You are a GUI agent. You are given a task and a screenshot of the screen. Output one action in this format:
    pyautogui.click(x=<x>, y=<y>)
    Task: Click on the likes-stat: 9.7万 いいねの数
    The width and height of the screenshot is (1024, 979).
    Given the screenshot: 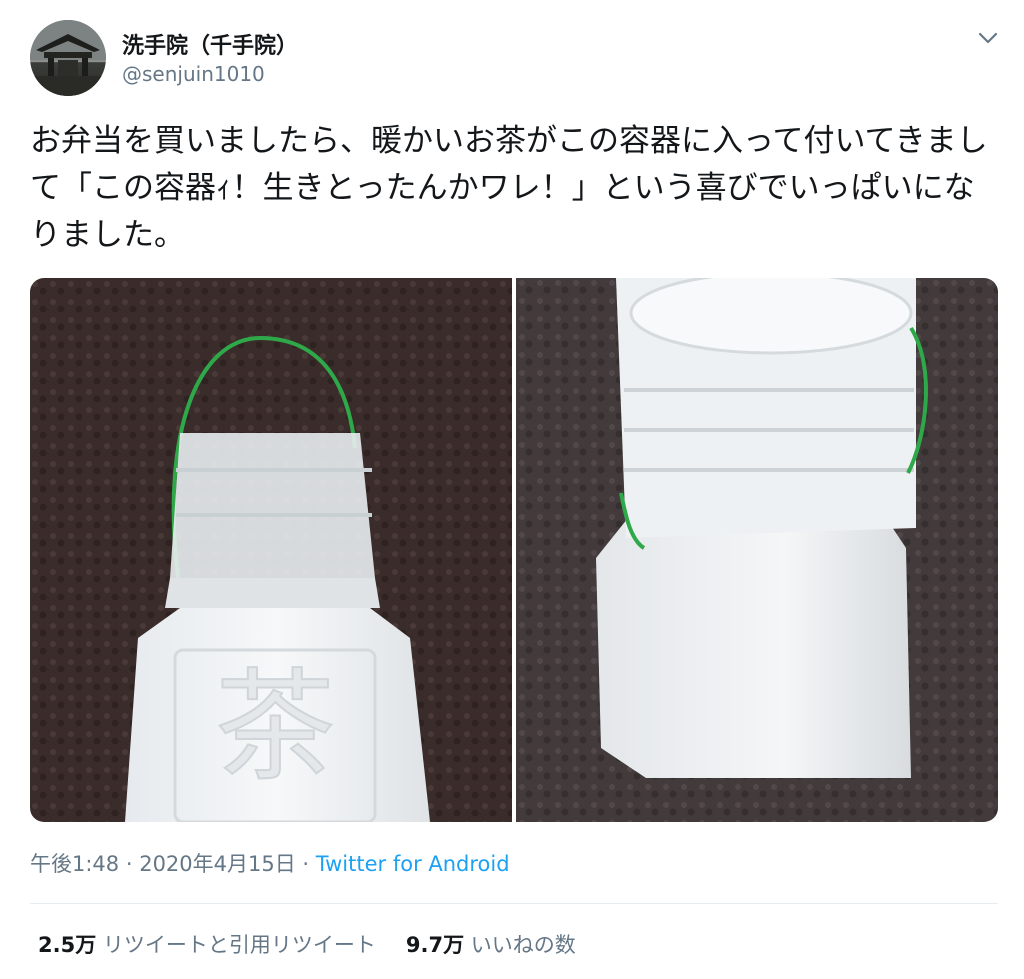 What is the action you would take?
    pyautogui.click(x=491, y=944)
    